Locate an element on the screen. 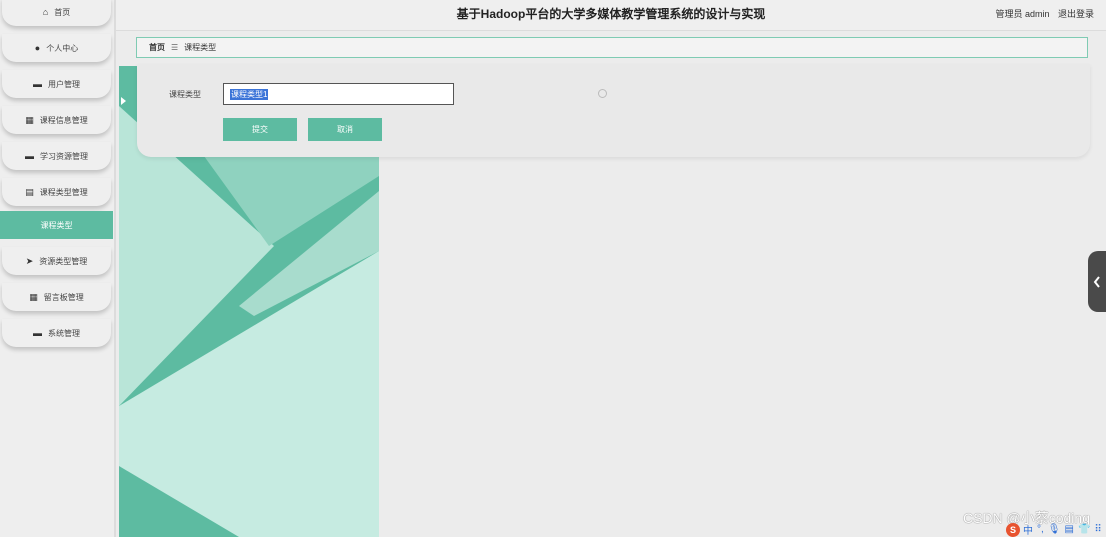  ime-toolbar: S 中 °, 🎙 ▤ 👕 ⠿ is located at coordinates (1056, 529).